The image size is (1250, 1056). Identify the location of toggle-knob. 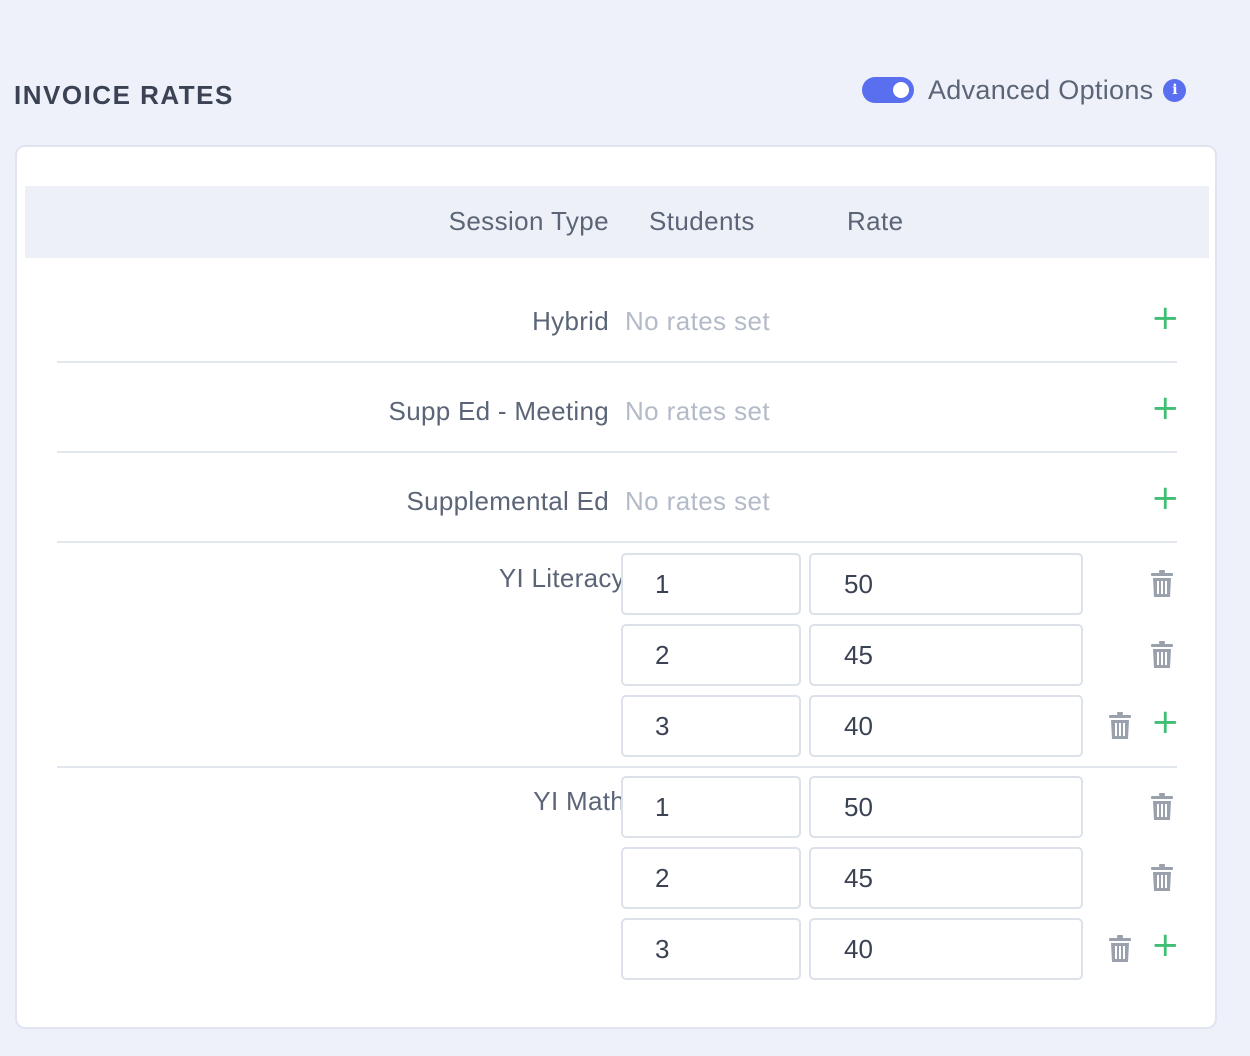
(901, 90).